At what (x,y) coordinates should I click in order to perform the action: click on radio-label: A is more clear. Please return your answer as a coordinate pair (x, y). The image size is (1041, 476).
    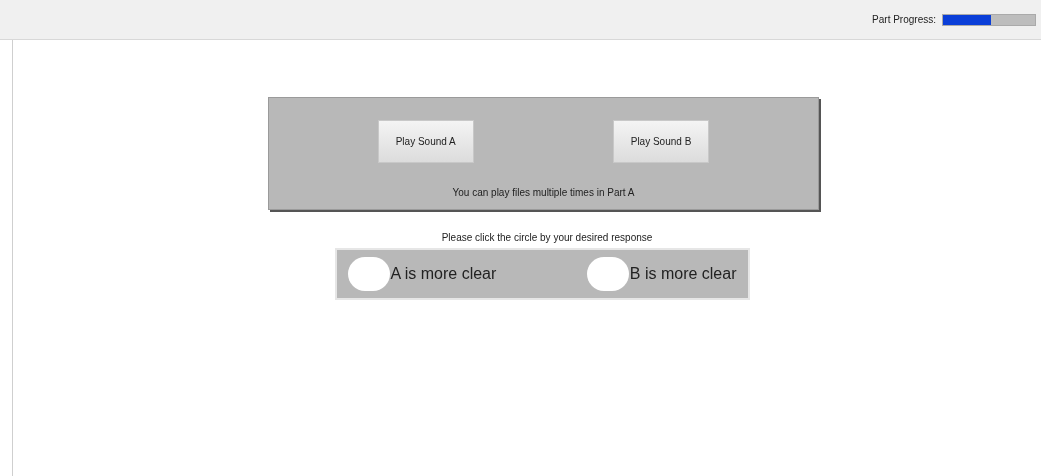
    Looking at the image, I should click on (443, 274).